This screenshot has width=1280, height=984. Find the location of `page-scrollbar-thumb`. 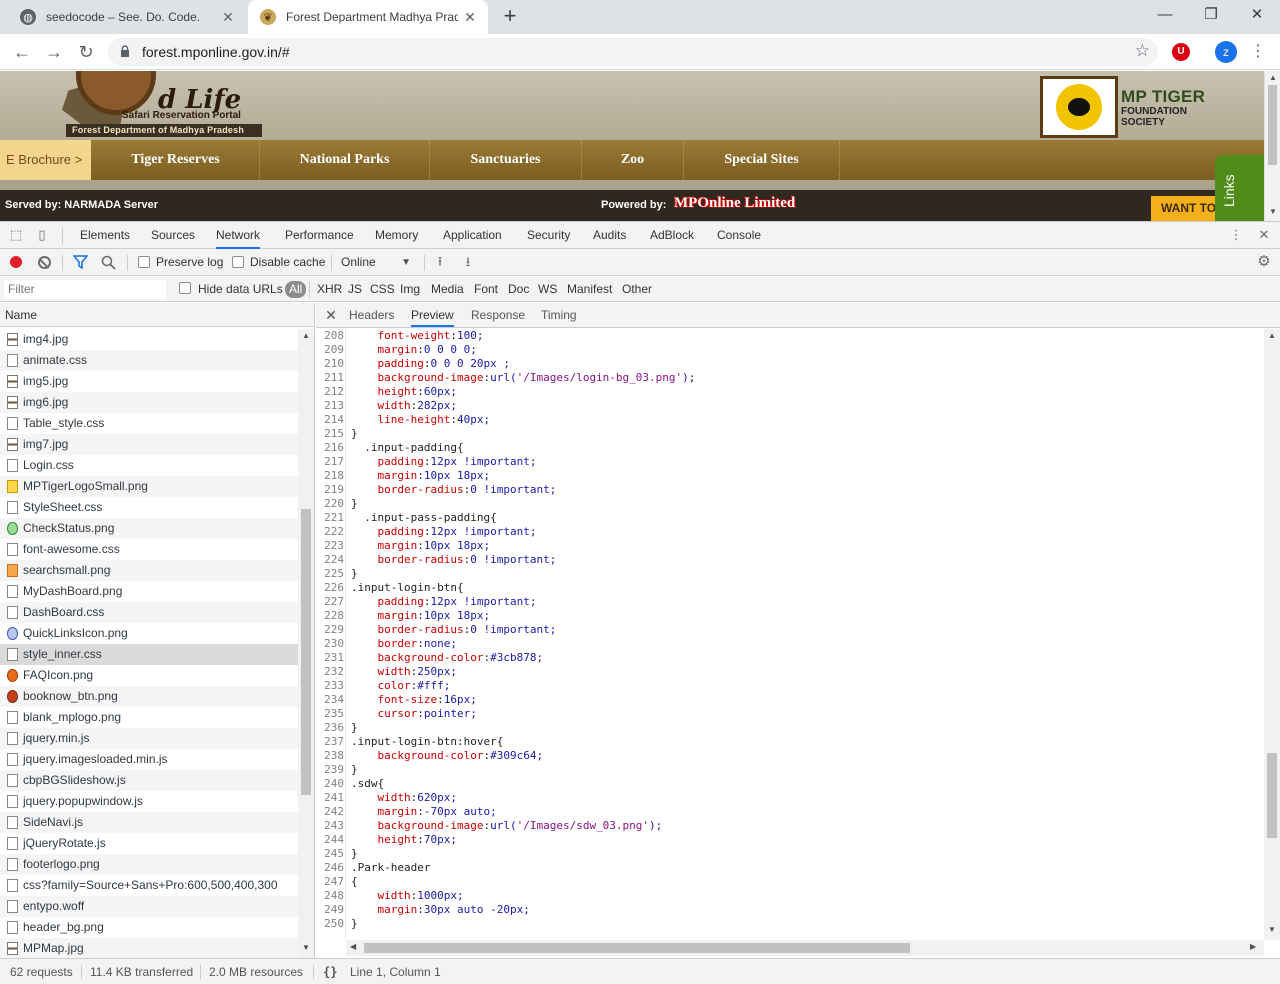

page-scrollbar-thumb is located at coordinates (1272, 125).